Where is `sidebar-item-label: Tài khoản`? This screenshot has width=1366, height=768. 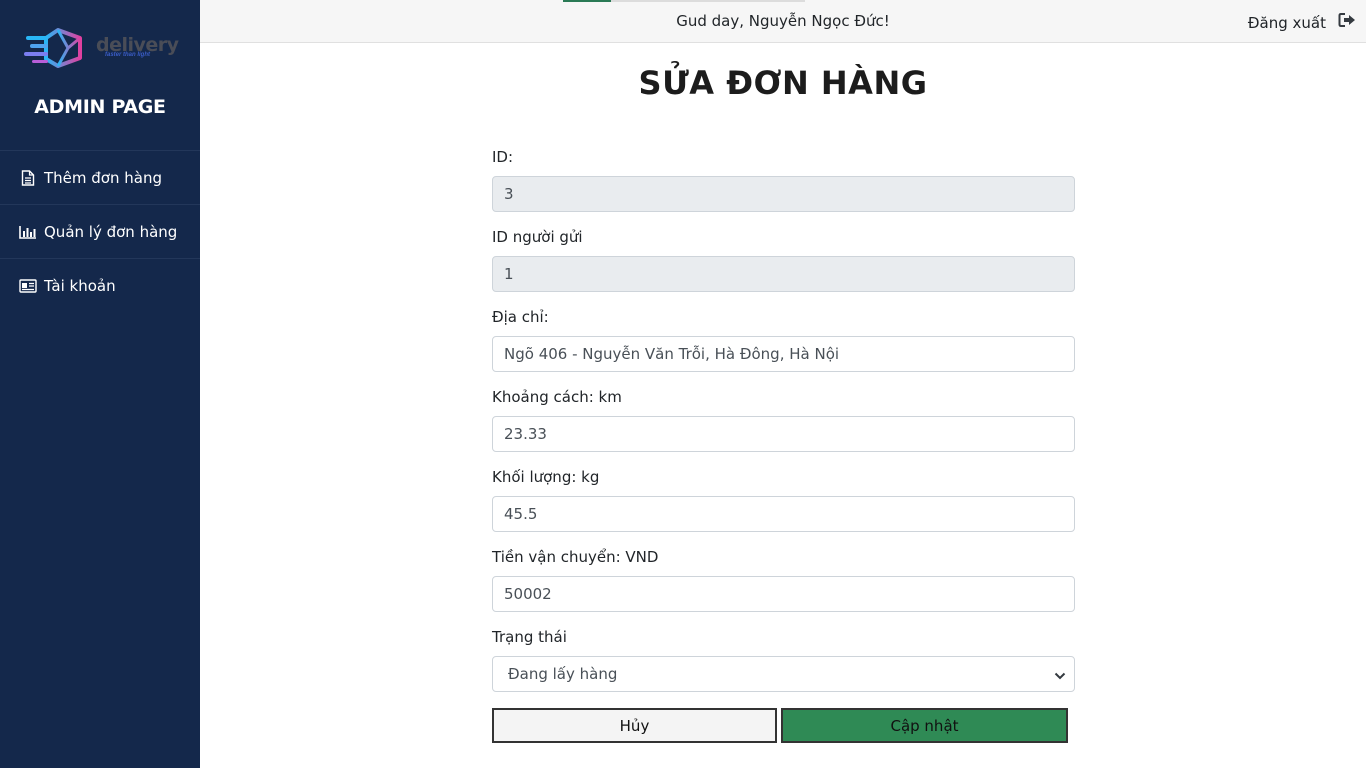 sidebar-item-label: Tài khoản is located at coordinates (80, 285).